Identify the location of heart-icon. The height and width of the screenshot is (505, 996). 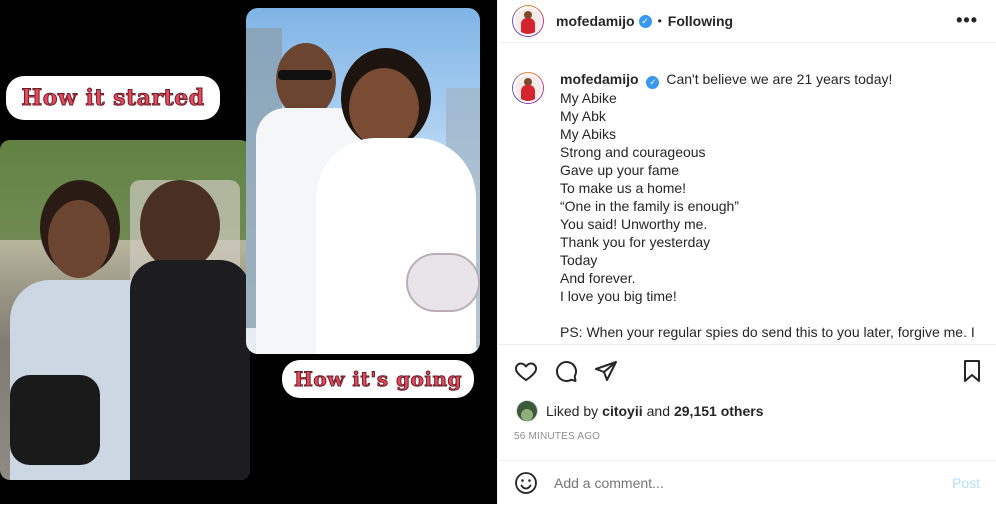
(526, 371).